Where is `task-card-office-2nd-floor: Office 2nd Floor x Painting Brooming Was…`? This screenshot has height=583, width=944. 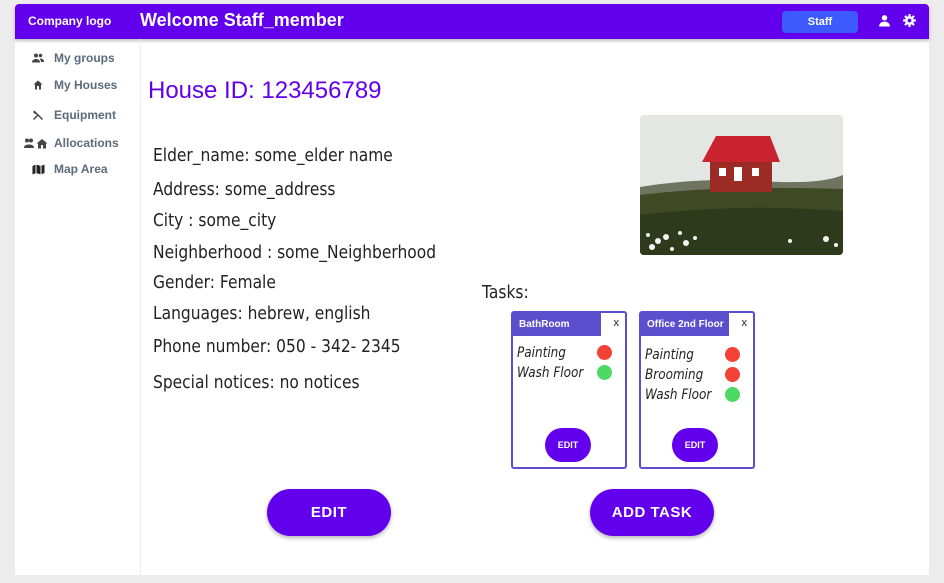 task-card-office-2nd-floor: Office 2nd Floor x Painting Brooming Was… is located at coordinates (697, 390).